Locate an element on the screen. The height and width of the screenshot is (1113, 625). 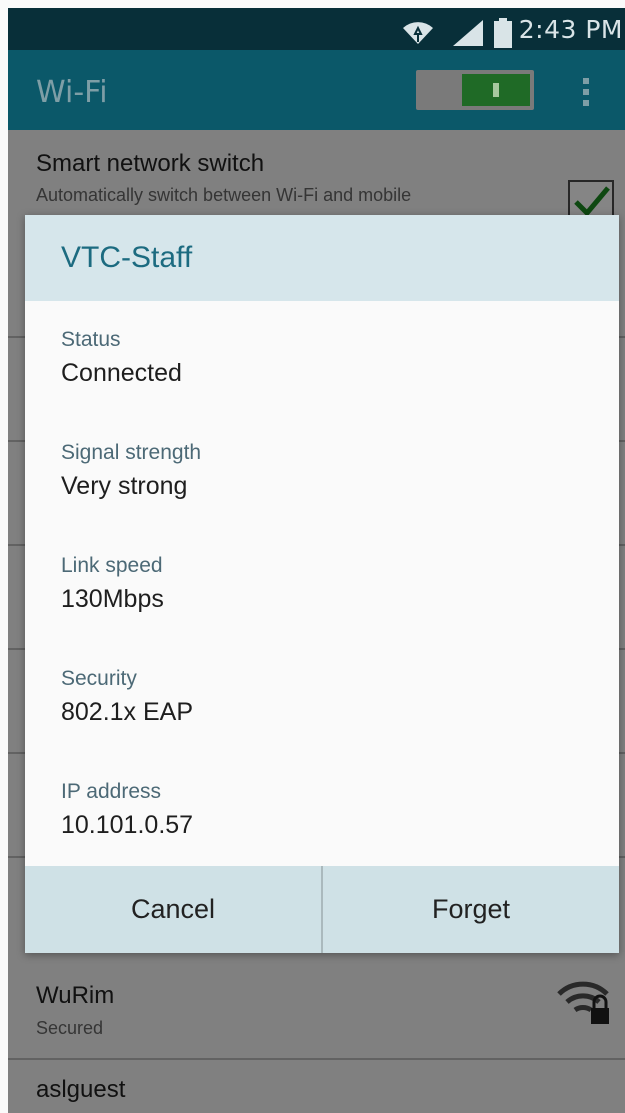
app-bar: Wi-Fi is located at coordinates (316, 90).